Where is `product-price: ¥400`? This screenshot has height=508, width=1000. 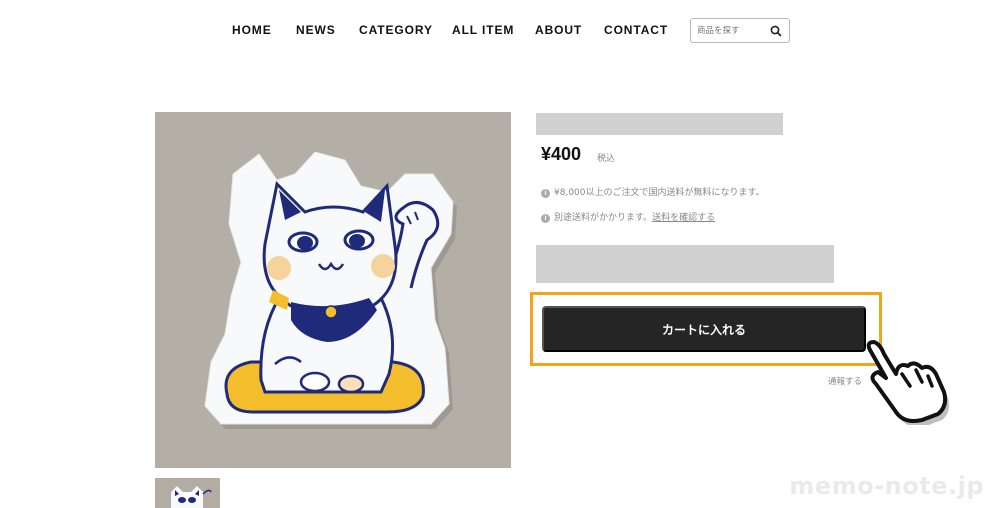 product-price: ¥400 is located at coordinates (561, 154).